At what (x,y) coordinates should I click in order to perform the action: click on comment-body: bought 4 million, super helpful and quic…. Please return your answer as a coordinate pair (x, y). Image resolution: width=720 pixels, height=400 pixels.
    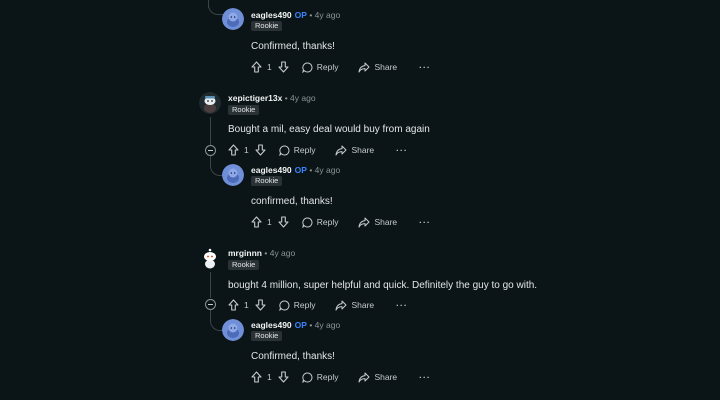
    Looking at the image, I should click on (383, 285).